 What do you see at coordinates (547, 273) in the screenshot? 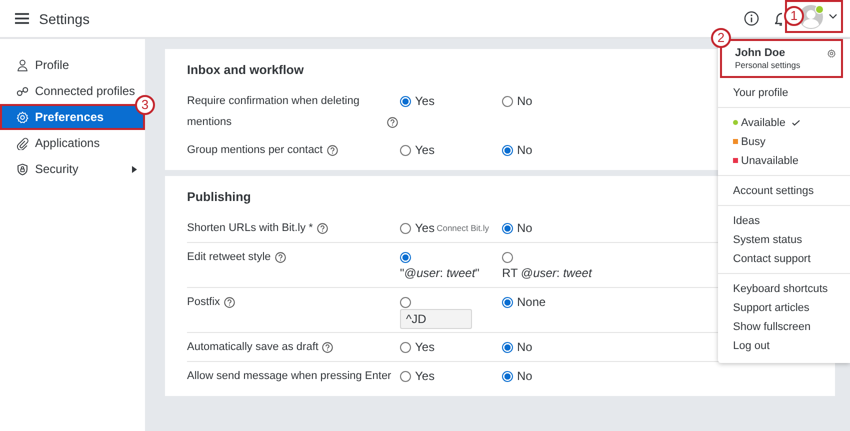
I see `option-label: RT @user: tweet` at bounding box center [547, 273].